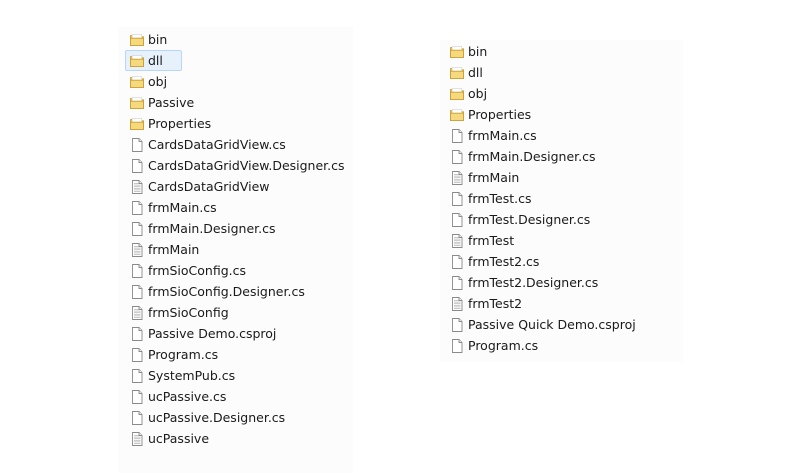  I want to click on item-label: frmTest2.Designer.cs, so click(533, 282).